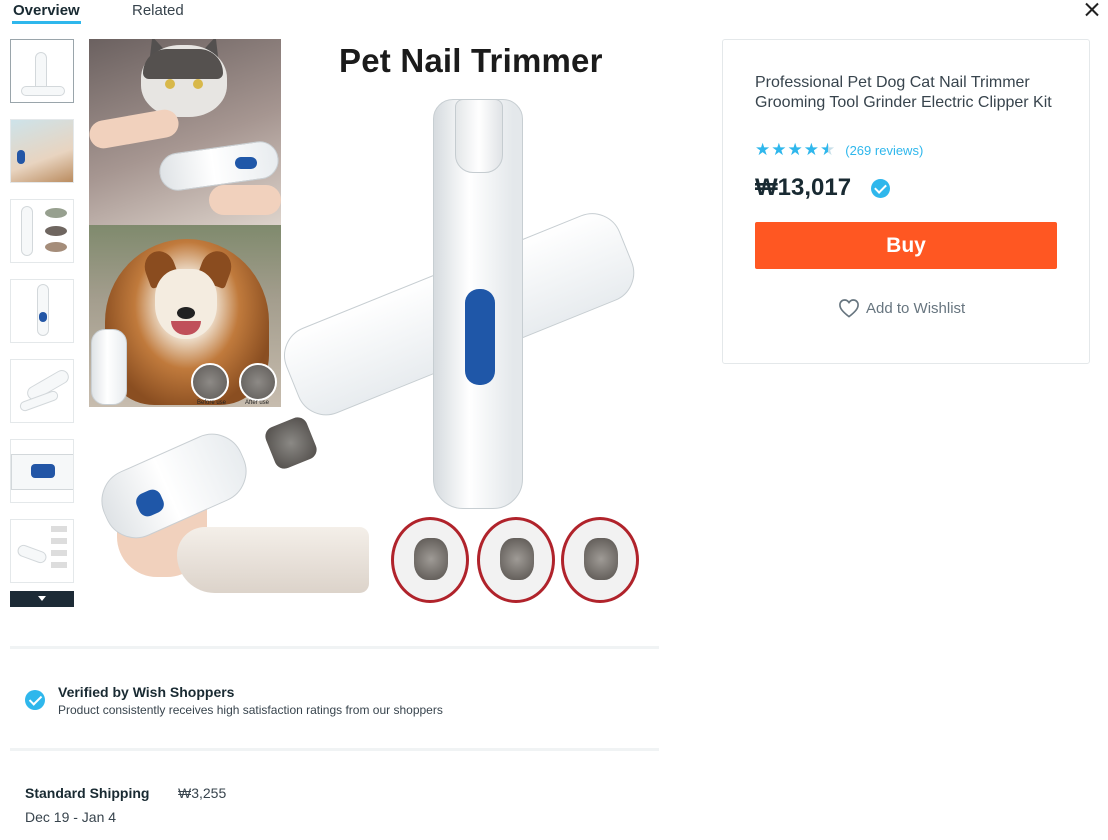 The width and height of the screenshot is (1108, 840). I want to click on hand-photo, so click(230, 517).